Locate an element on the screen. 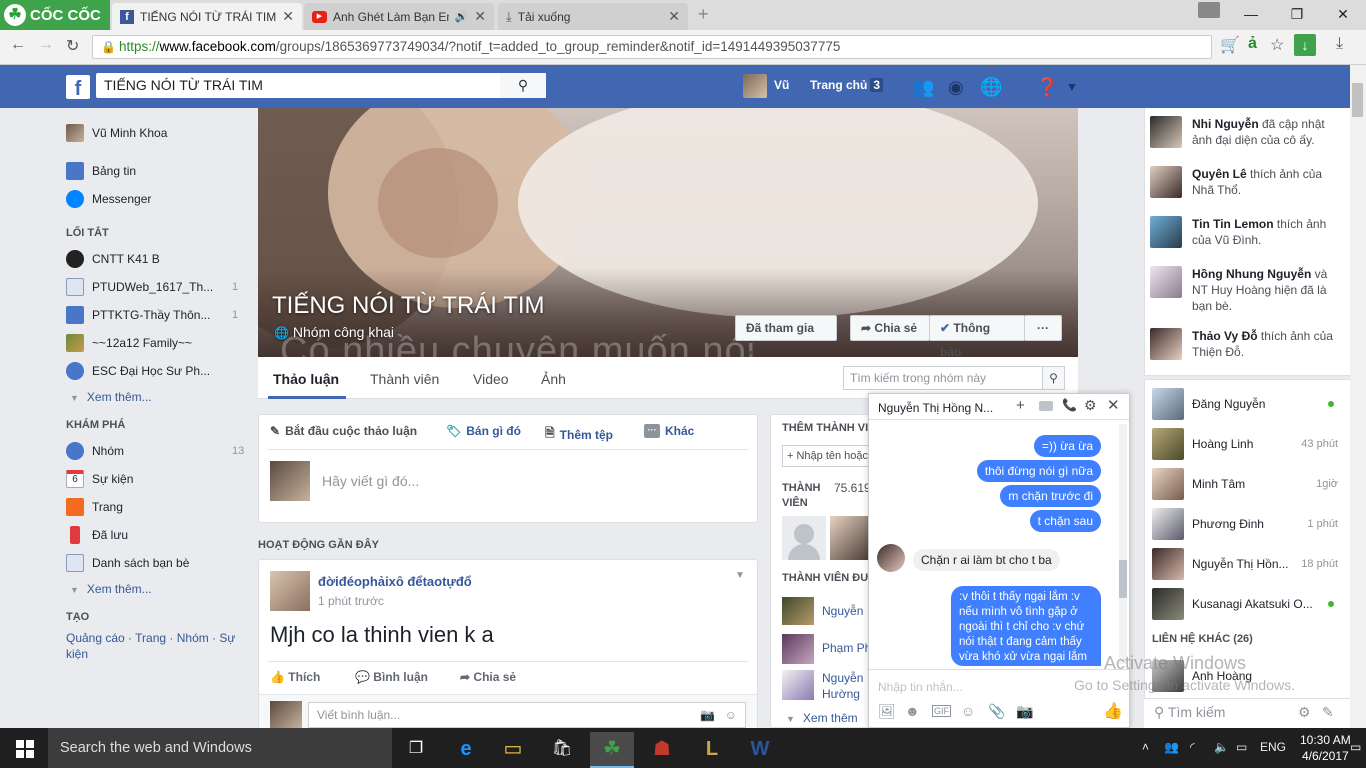 The height and width of the screenshot is (768, 1366). tab-video: Video is located at coordinates (491, 379).